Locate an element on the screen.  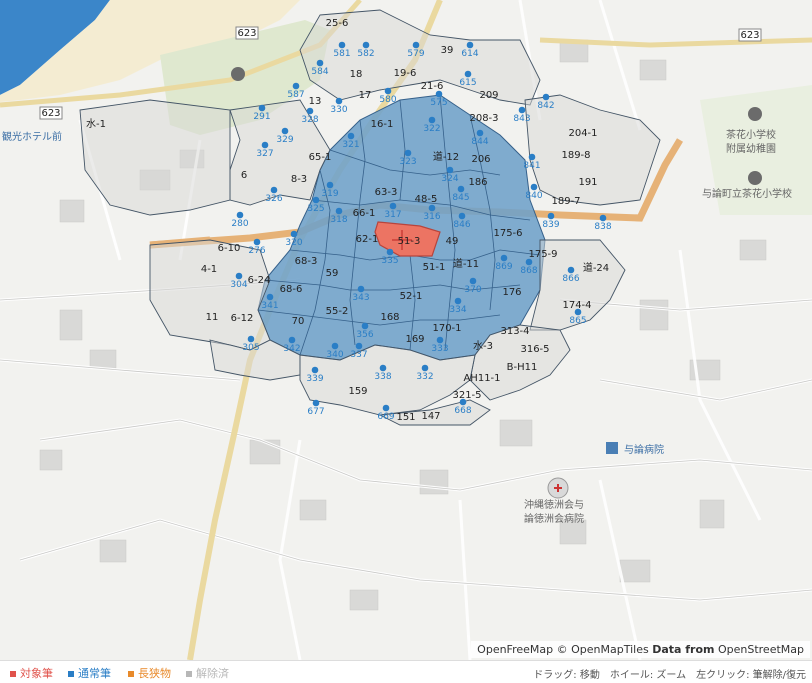
survey-point-number: 335 is located at coordinates (389, 261).